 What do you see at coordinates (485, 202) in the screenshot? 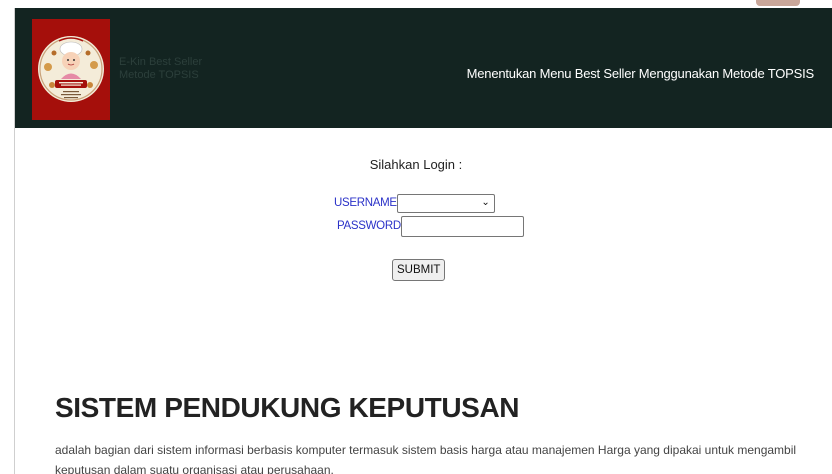
I see `chevron-down-icon: ⌄` at bounding box center [485, 202].